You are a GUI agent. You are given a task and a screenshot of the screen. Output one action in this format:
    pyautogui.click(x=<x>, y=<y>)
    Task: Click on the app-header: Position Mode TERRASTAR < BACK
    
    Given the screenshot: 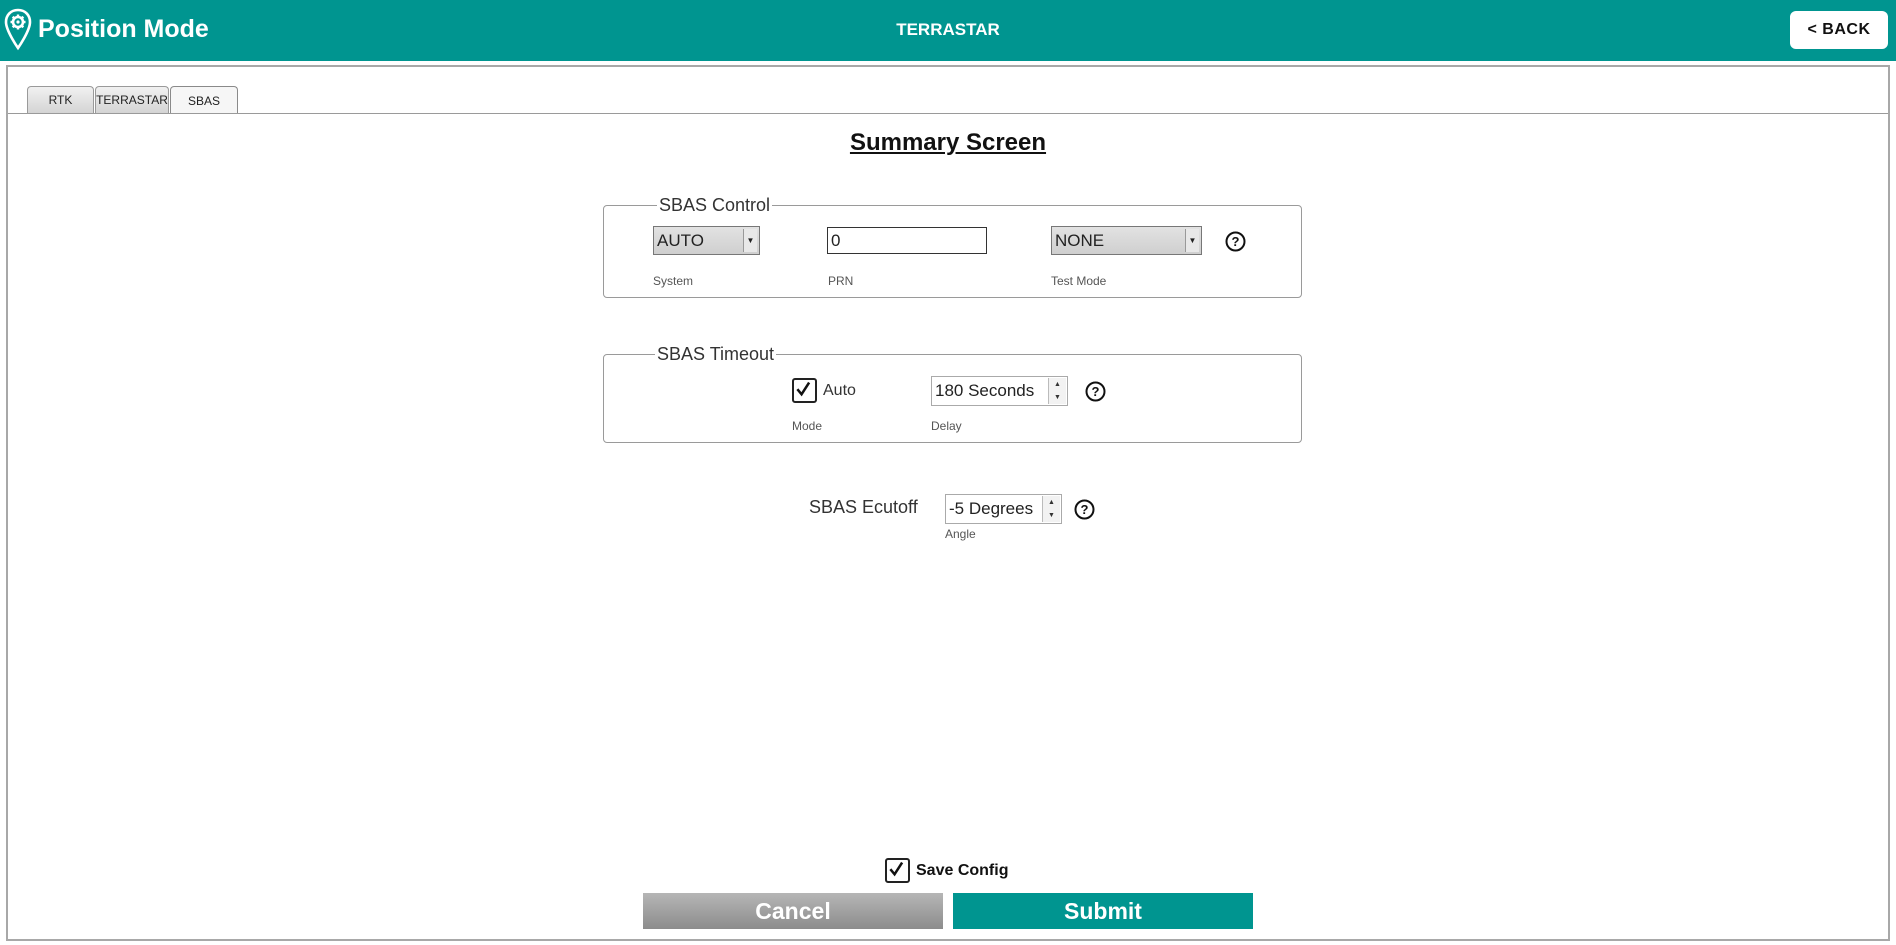 What is the action you would take?
    pyautogui.click(x=948, y=30)
    